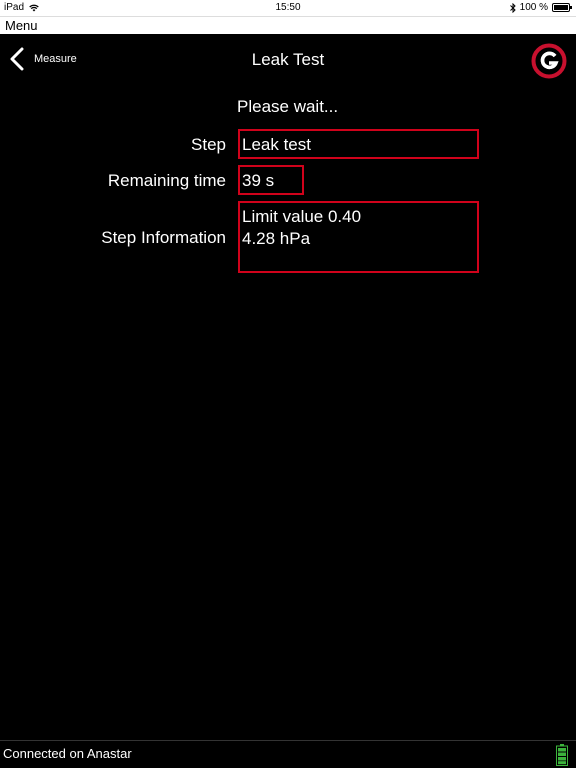 Image resolution: width=576 pixels, height=768 pixels. Describe the element at coordinates (67, 753) in the screenshot. I see `connection-status: Connected on Anastar` at that location.